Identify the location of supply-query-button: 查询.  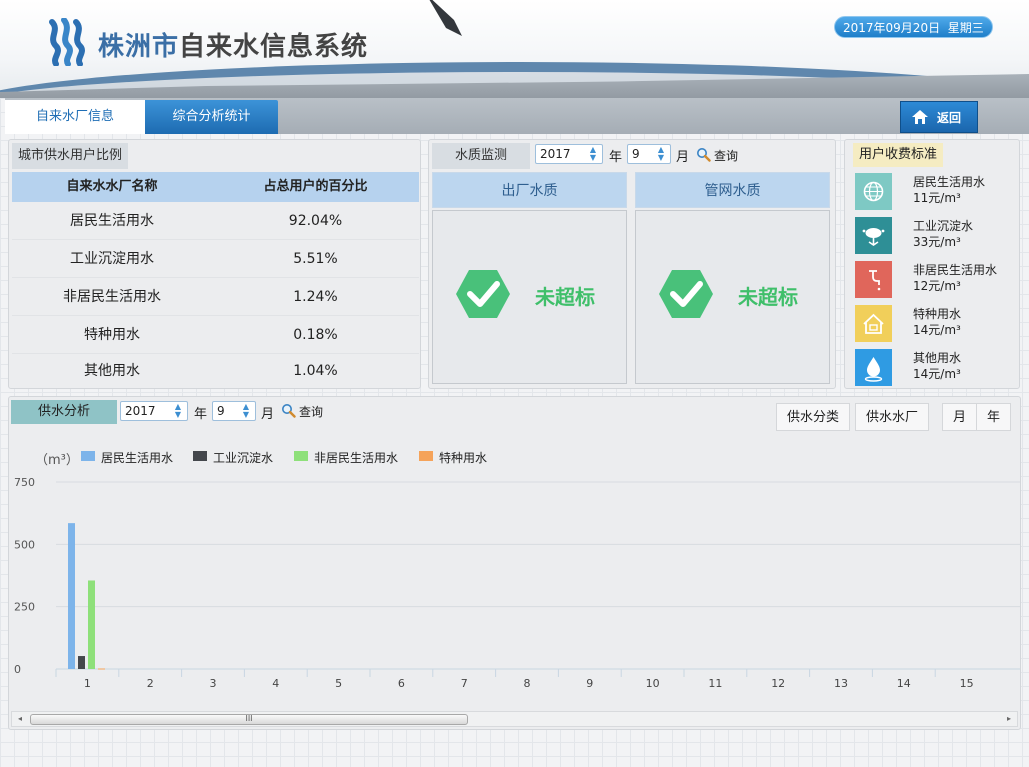
(302, 411).